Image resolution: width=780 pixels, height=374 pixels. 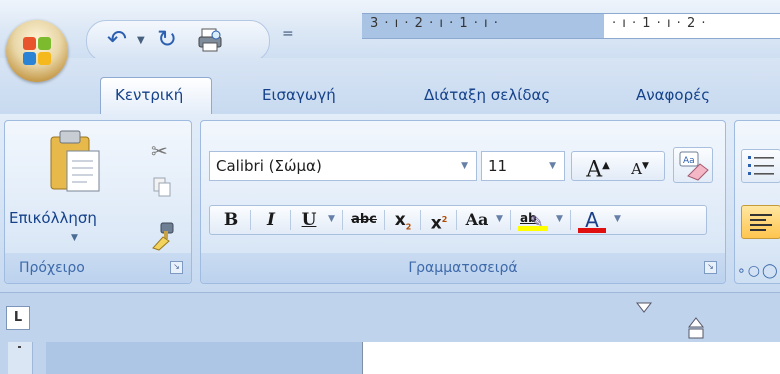 I want to click on format-buttons-row: B I U ▼ abc x2 x2 Aa ▼ ab ✎ ▼ A ▼, so click(x=458, y=220).